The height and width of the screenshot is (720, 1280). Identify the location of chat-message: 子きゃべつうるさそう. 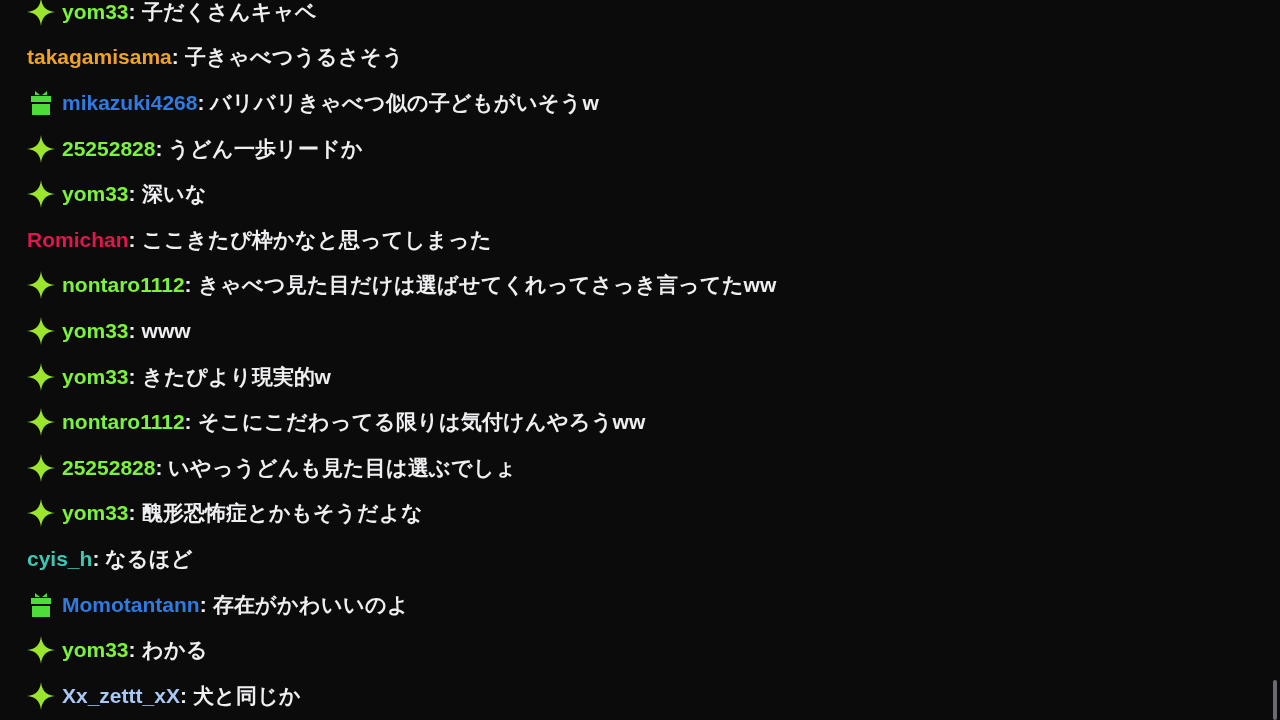
(294, 57).